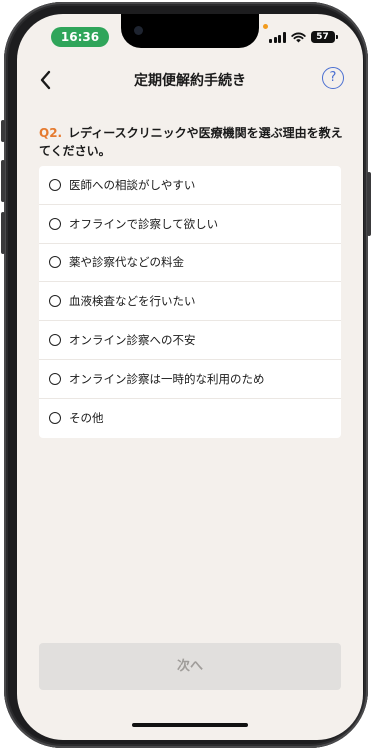 Image resolution: width=372 pixels, height=750 pixels. I want to click on header: 定期便解約手続き ?, so click(190, 80).